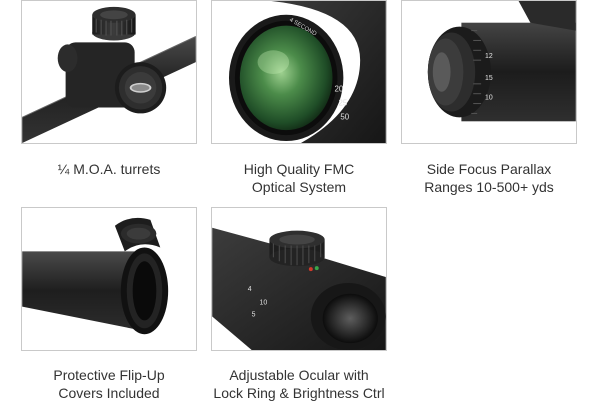 The image size is (600, 402). Describe the element at coordinates (299, 178) in the screenshot. I see `caption-optical-system: High Quality FMC Optical System` at that location.